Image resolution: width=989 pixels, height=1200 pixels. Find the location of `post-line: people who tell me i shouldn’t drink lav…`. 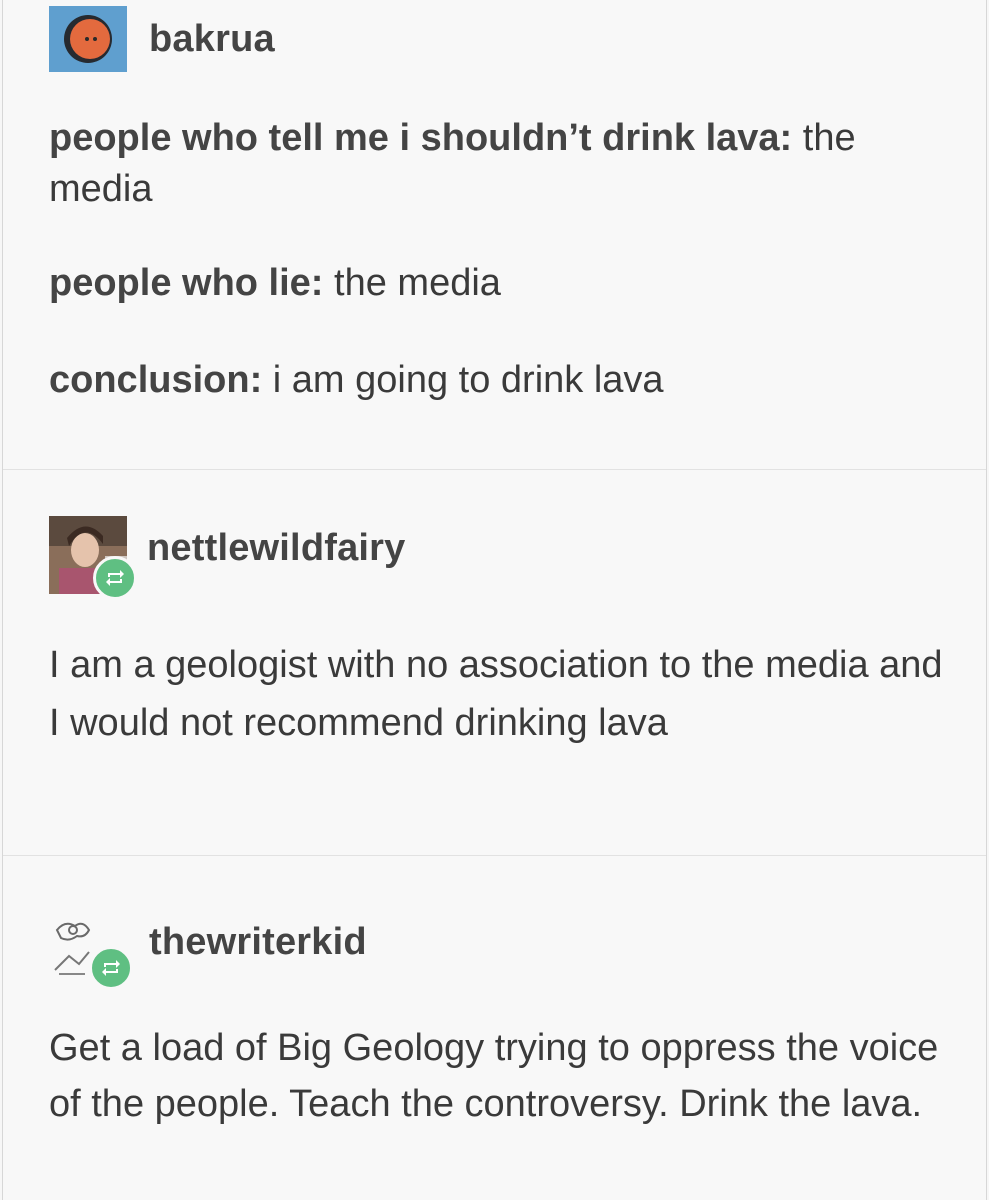

post-line: people who tell me i shouldn’t drink lav… is located at coordinates (497, 164).